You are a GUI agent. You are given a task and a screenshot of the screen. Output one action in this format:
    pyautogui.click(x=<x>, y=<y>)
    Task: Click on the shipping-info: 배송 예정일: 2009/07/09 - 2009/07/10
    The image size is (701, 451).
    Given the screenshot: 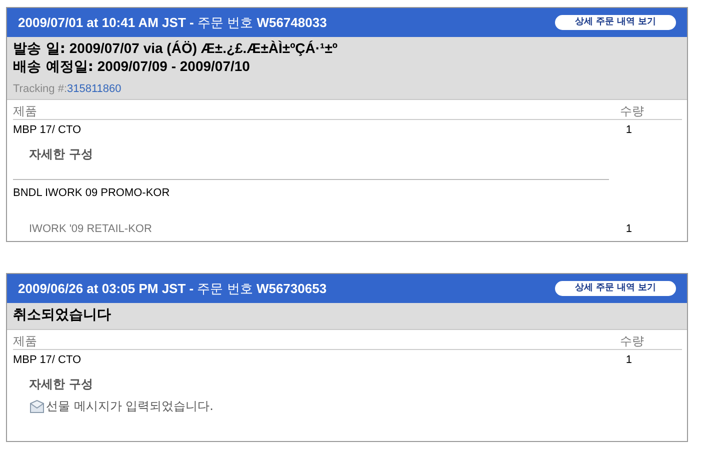 What is the action you would take?
    pyautogui.click(x=132, y=67)
    